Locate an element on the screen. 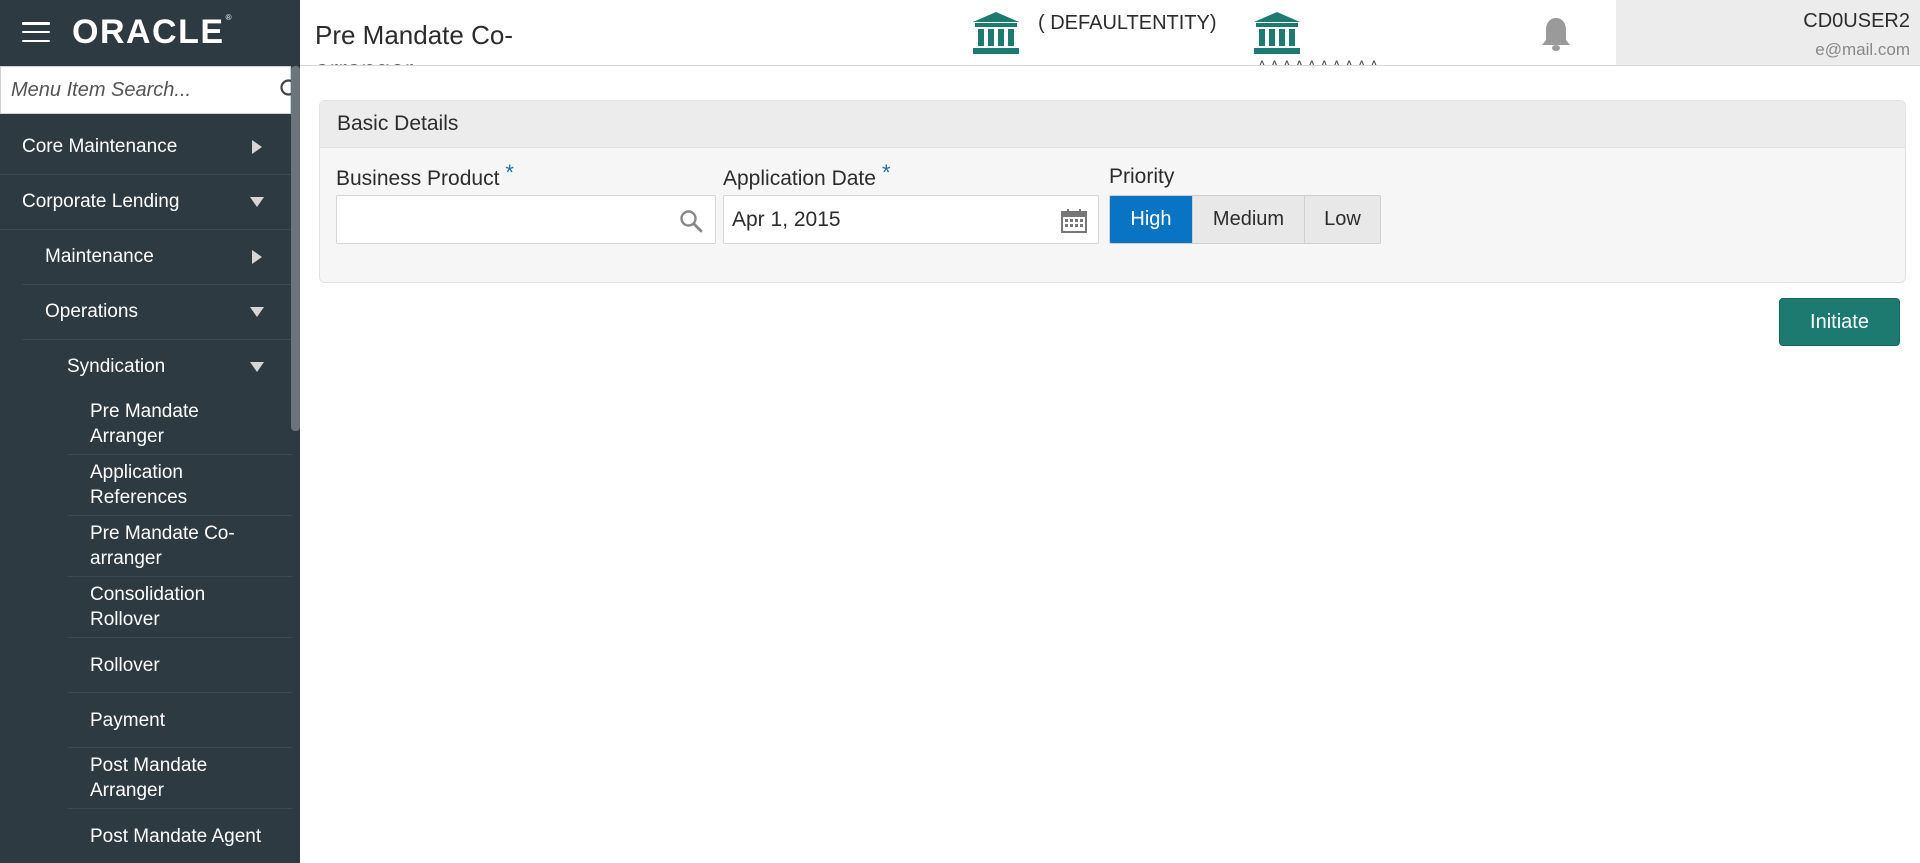 Image resolution: width=1920 pixels, height=863 pixels. priority-toggle-group: High Medium Low is located at coordinates (1245, 219).